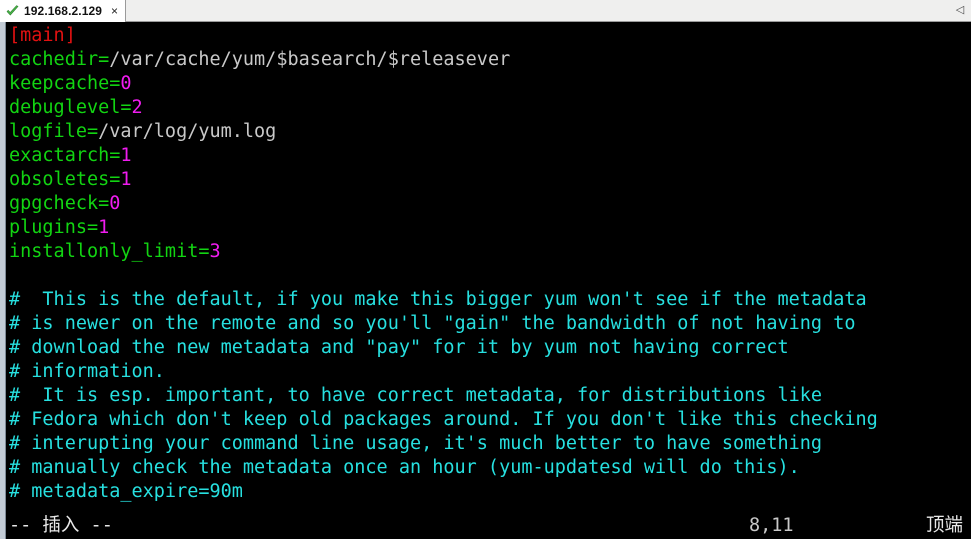 The width and height of the screenshot is (971, 539). Describe the element at coordinates (109, 251) in the screenshot. I see `editor-text-key: installonly_limit=` at that location.